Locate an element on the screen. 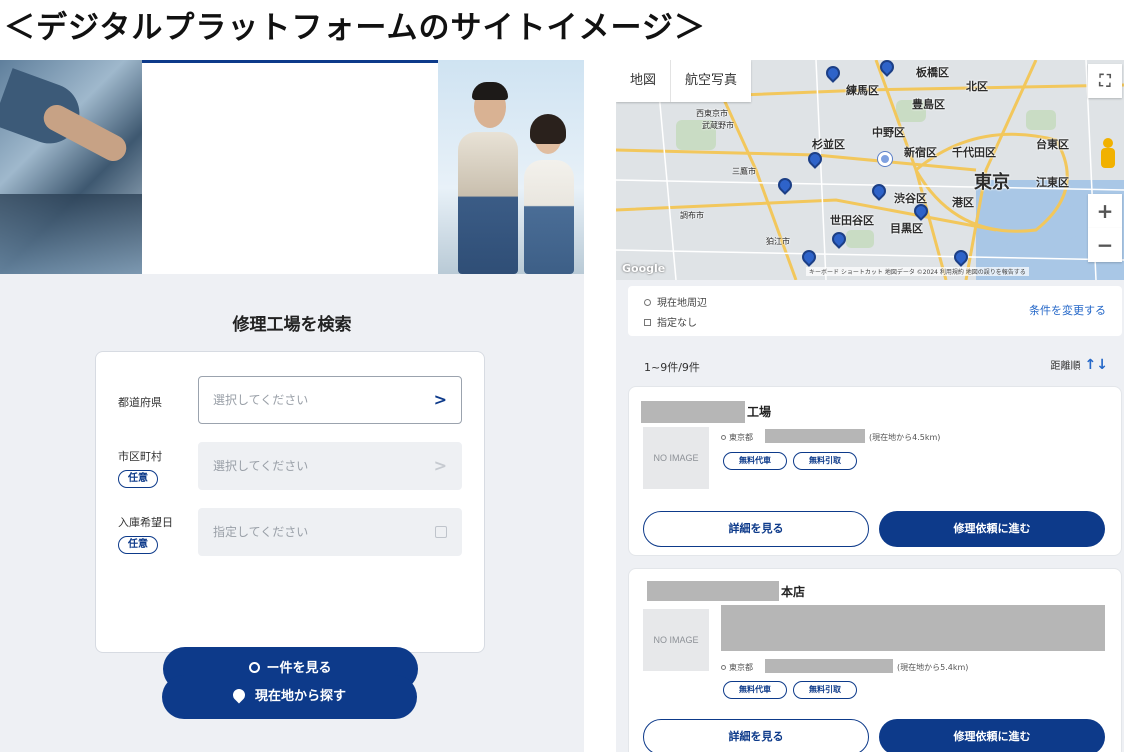  tab-map: 地図 is located at coordinates (644, 81).